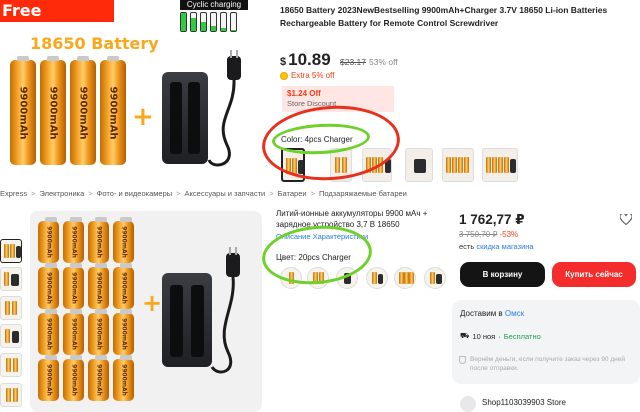 The image size is (640, 412). Describe the element at coordinates (502, 274) in the screenshot. I see `add-to-cart-button: В корзину` at that location.